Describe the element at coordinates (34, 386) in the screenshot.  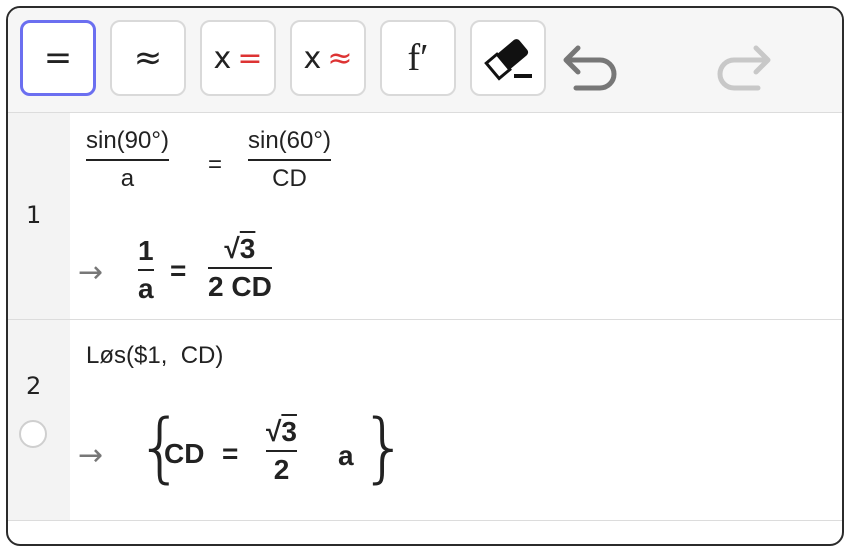
I see `row-number: 2` at that location.